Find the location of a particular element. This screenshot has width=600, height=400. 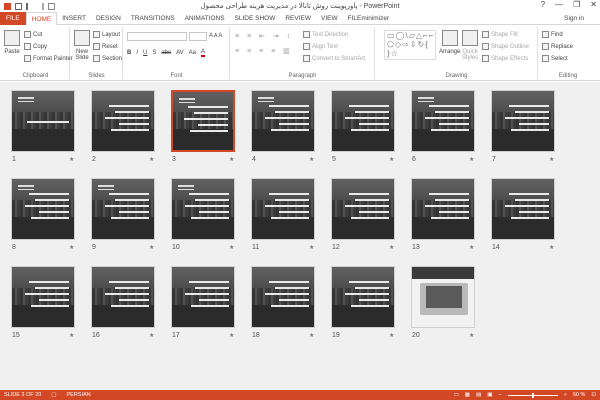

font-size-combo is located at coordinates (198, 36).